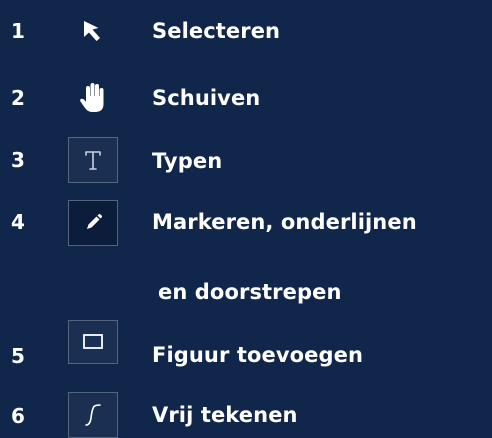 The image size is (492, 438). I want to click on tool-number: 2, so click(18, 98).